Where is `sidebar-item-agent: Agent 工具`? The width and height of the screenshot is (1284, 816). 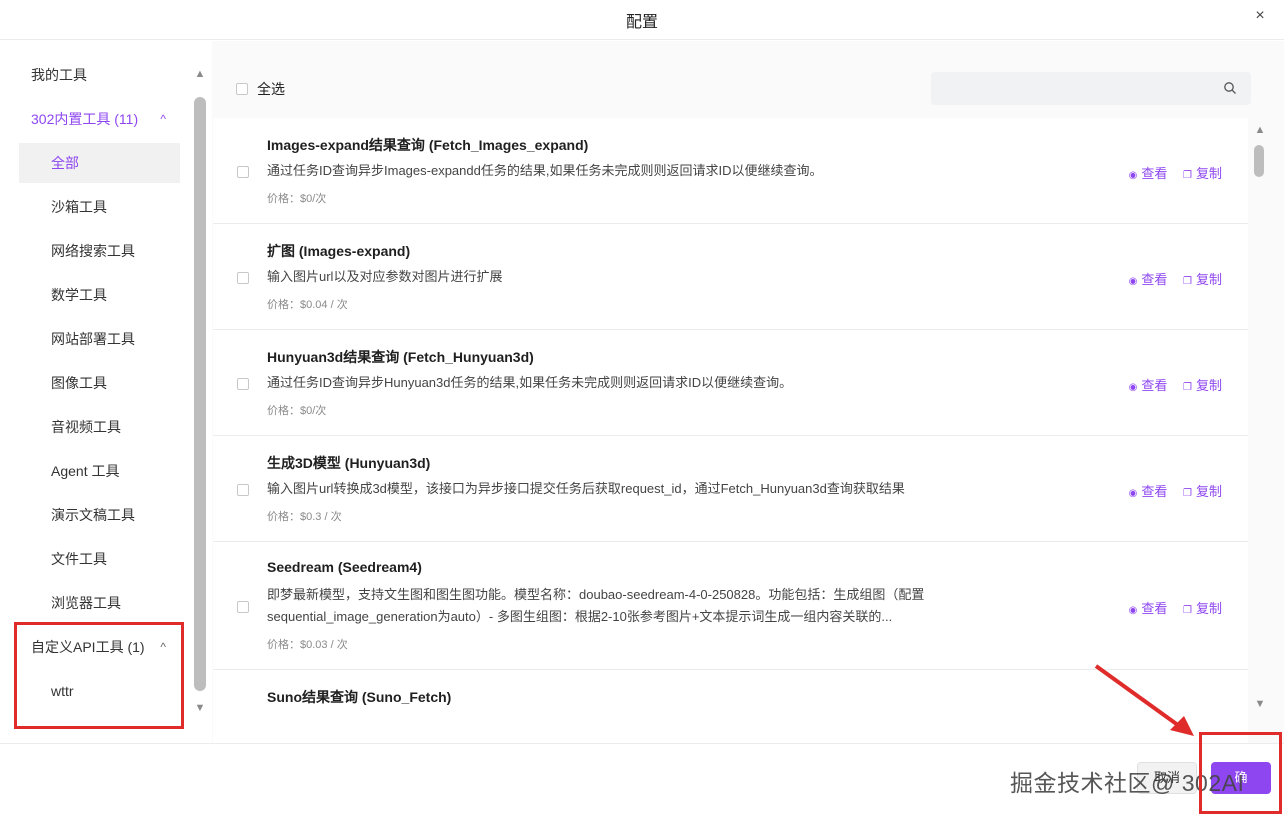 sidebar-item-agent: Agent 工具 is located at coordinates (99, 471).